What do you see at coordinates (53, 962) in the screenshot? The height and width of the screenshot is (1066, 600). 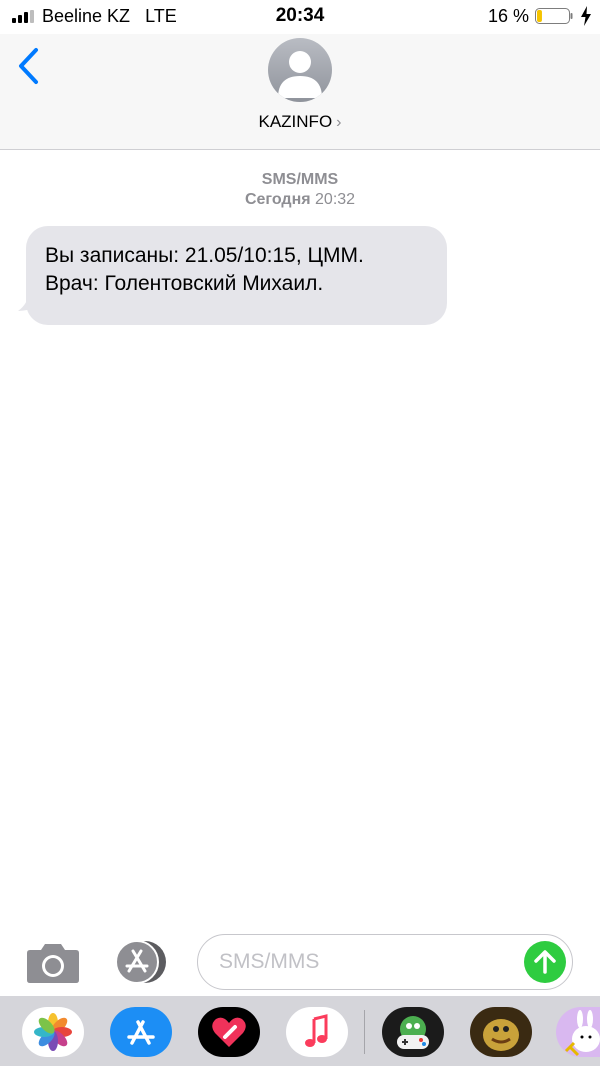 I see `camera-icon` at bounding box center [53, 962].